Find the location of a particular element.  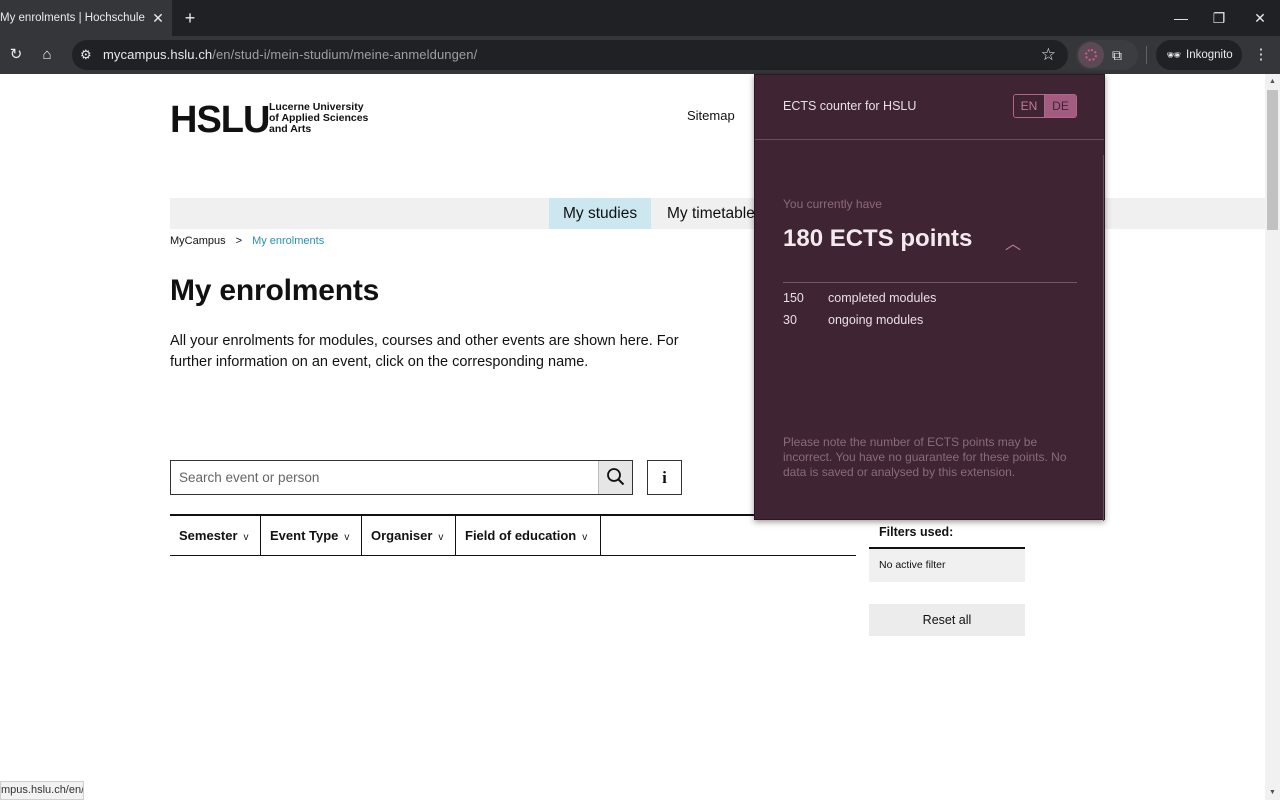

filter-label: Organiser is located at coordinates (402, 535).